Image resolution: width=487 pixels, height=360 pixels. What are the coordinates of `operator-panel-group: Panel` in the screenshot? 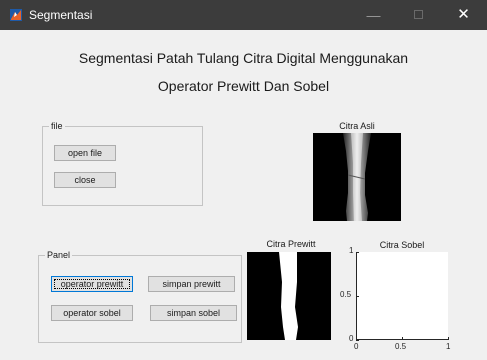 It's located at (140, 296).